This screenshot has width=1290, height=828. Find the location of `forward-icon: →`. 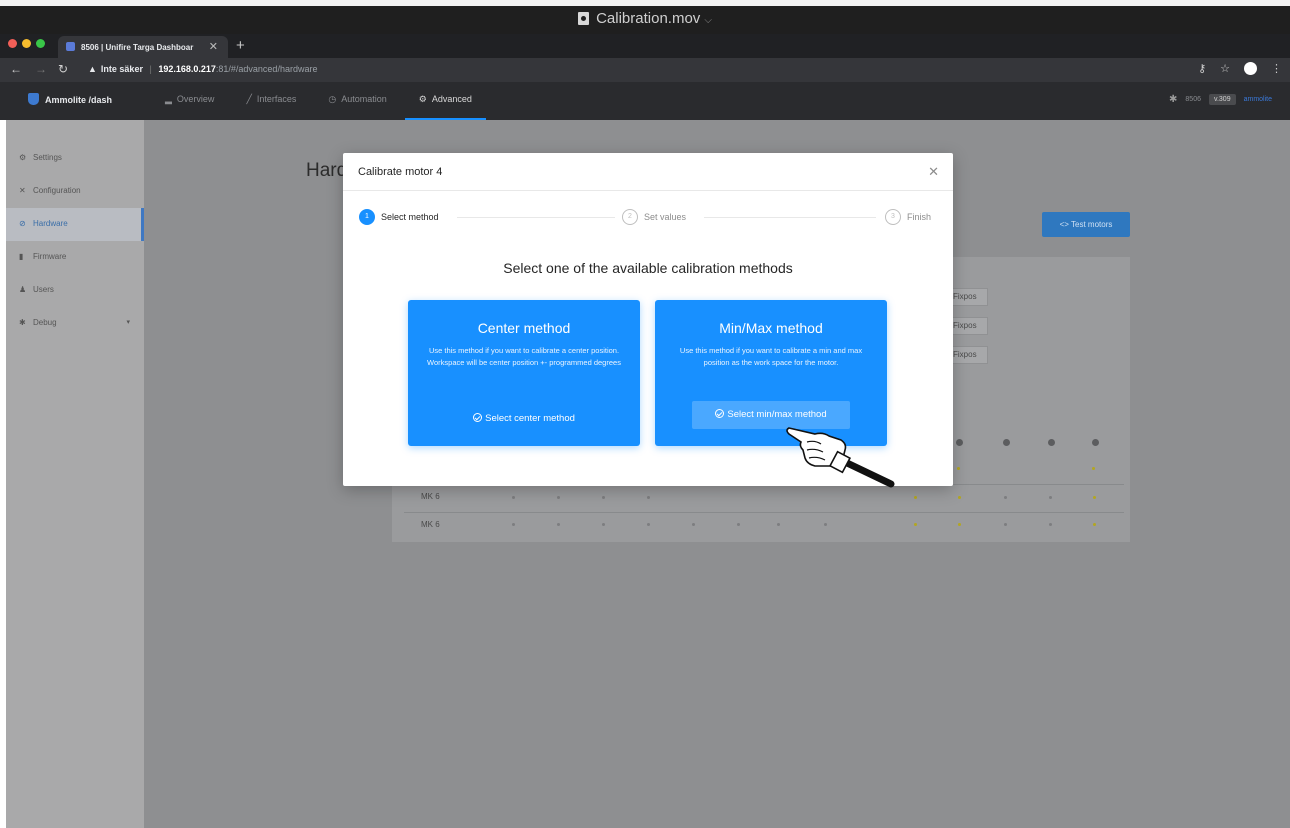

forward-icon: → is located at coordinates (41, 69).